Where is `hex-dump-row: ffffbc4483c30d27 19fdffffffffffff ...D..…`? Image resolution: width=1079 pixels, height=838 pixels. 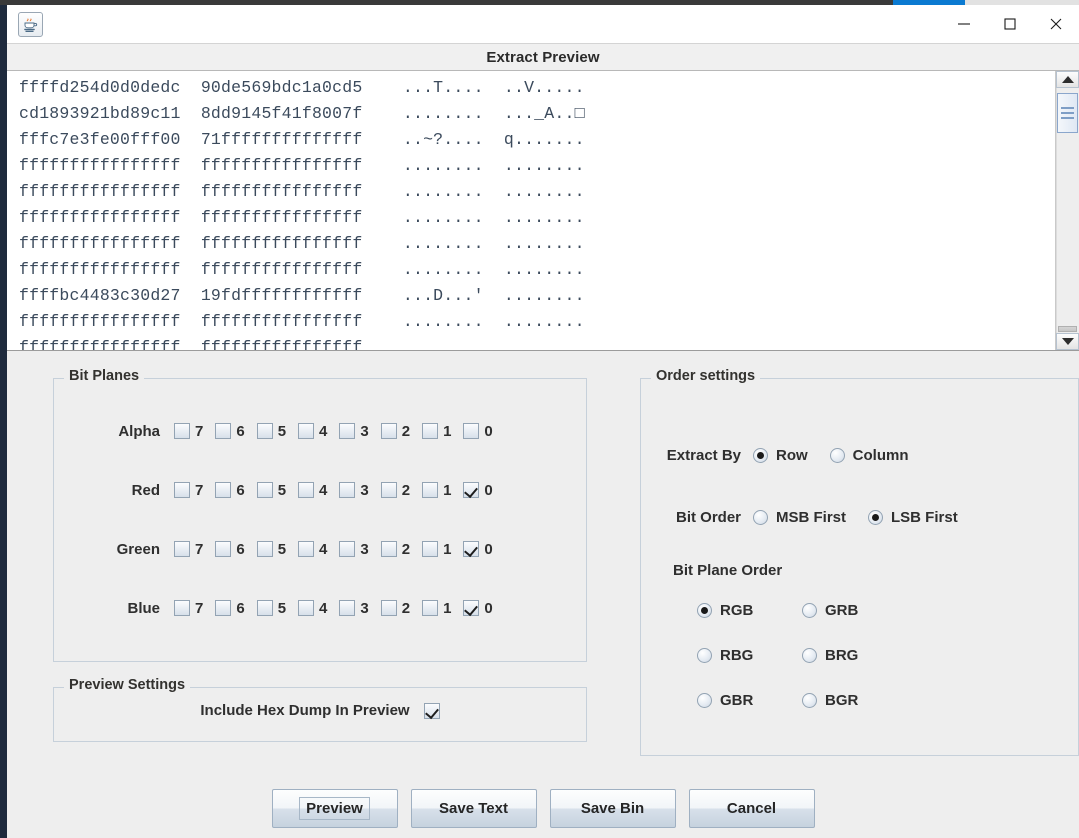
hex-dump-row: ffffbc4483c30d27 19fdffffffffffff ...D..… is located at coordinates (302, 295).